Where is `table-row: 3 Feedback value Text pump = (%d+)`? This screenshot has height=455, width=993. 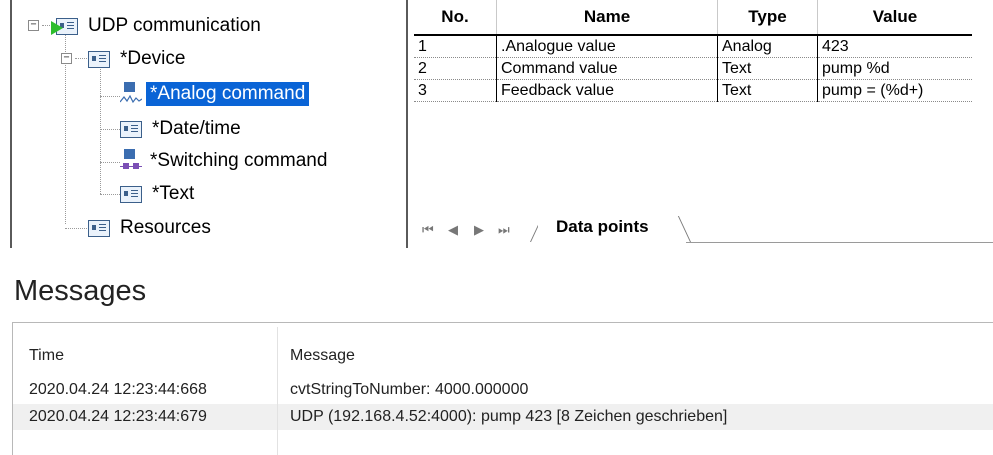
table-row: 3 Feedback value Text pump = (%d+) is located at coordinates (693, 90).